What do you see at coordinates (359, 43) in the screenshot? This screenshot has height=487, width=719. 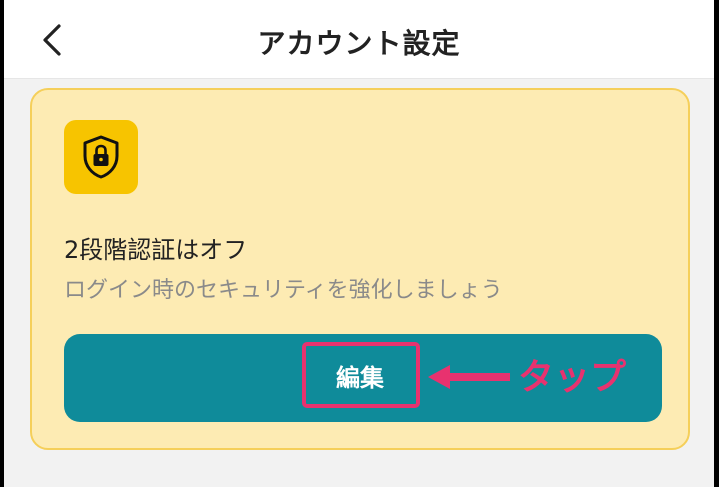 I see `page-title: アカウント設定` at bounding box center [359, 43].